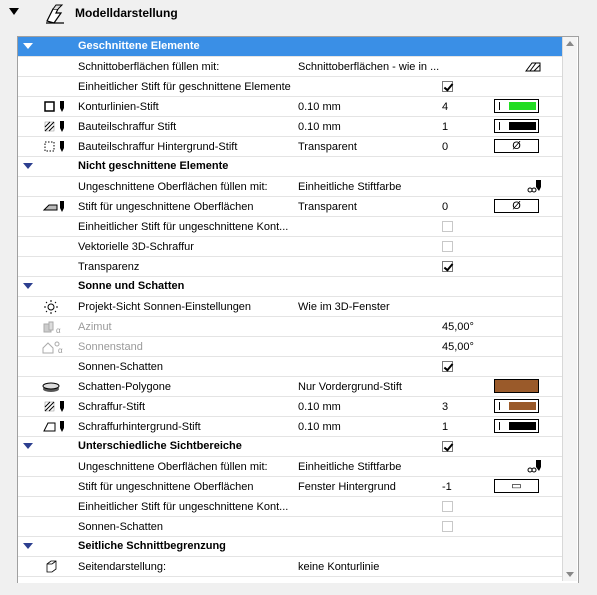 The image size is (597, 595). What do you see at coordinates (338, 567) in the screenshot?
I see `row-value: keine Konturlinie` at bounding box center [338, 567].